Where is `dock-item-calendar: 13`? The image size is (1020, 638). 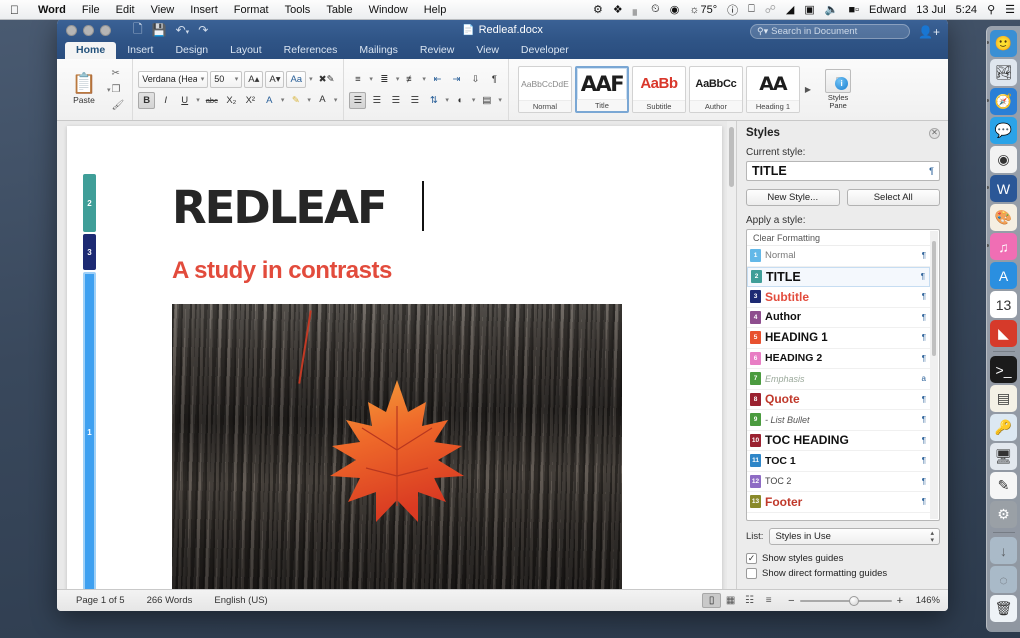 dock-item-calendar: 13 is located at coordinates (1003, 304).